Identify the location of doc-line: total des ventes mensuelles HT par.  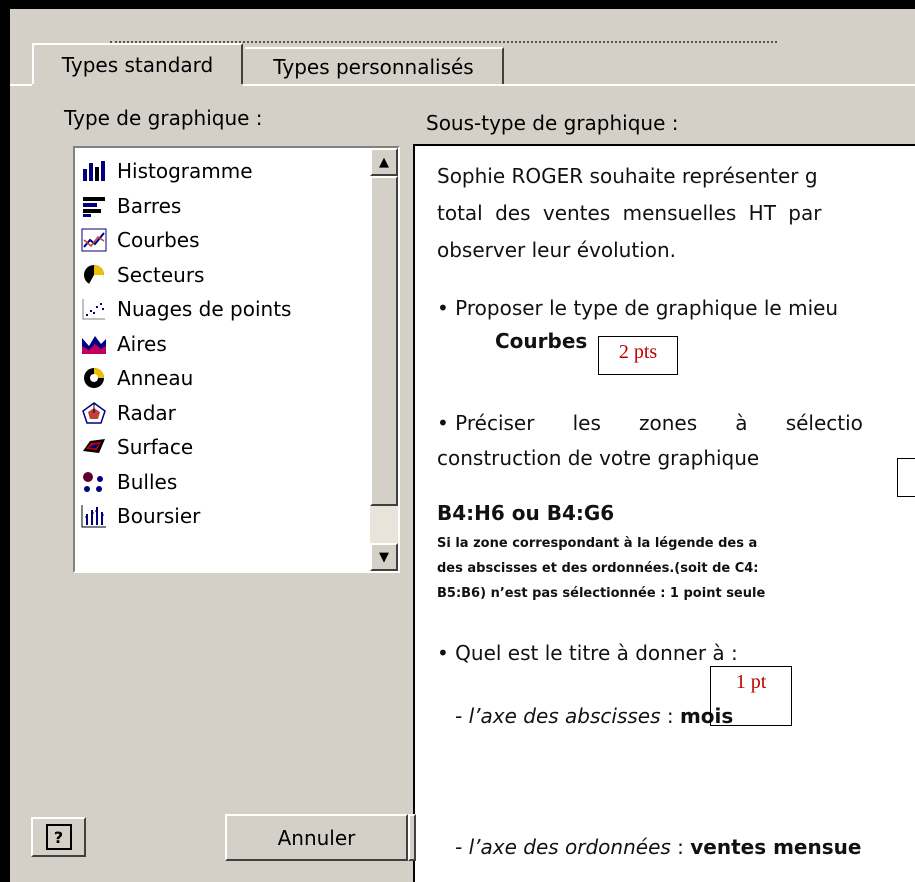
(629, 213).